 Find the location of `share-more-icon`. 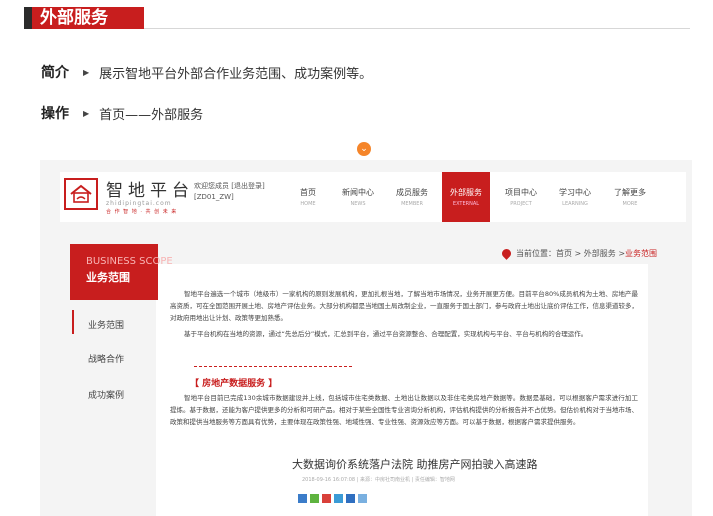

share-more-icon is located at coordinates (362, 498).